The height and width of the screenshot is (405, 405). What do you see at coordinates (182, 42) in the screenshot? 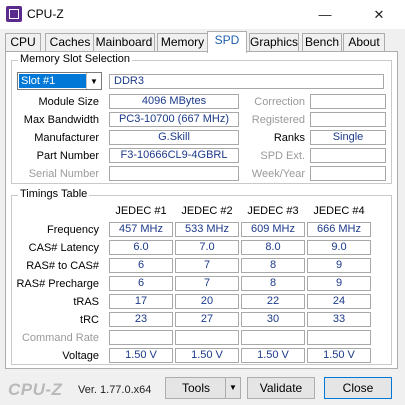
I see `tab-memory: Memory` at bounding box center [182, 42].